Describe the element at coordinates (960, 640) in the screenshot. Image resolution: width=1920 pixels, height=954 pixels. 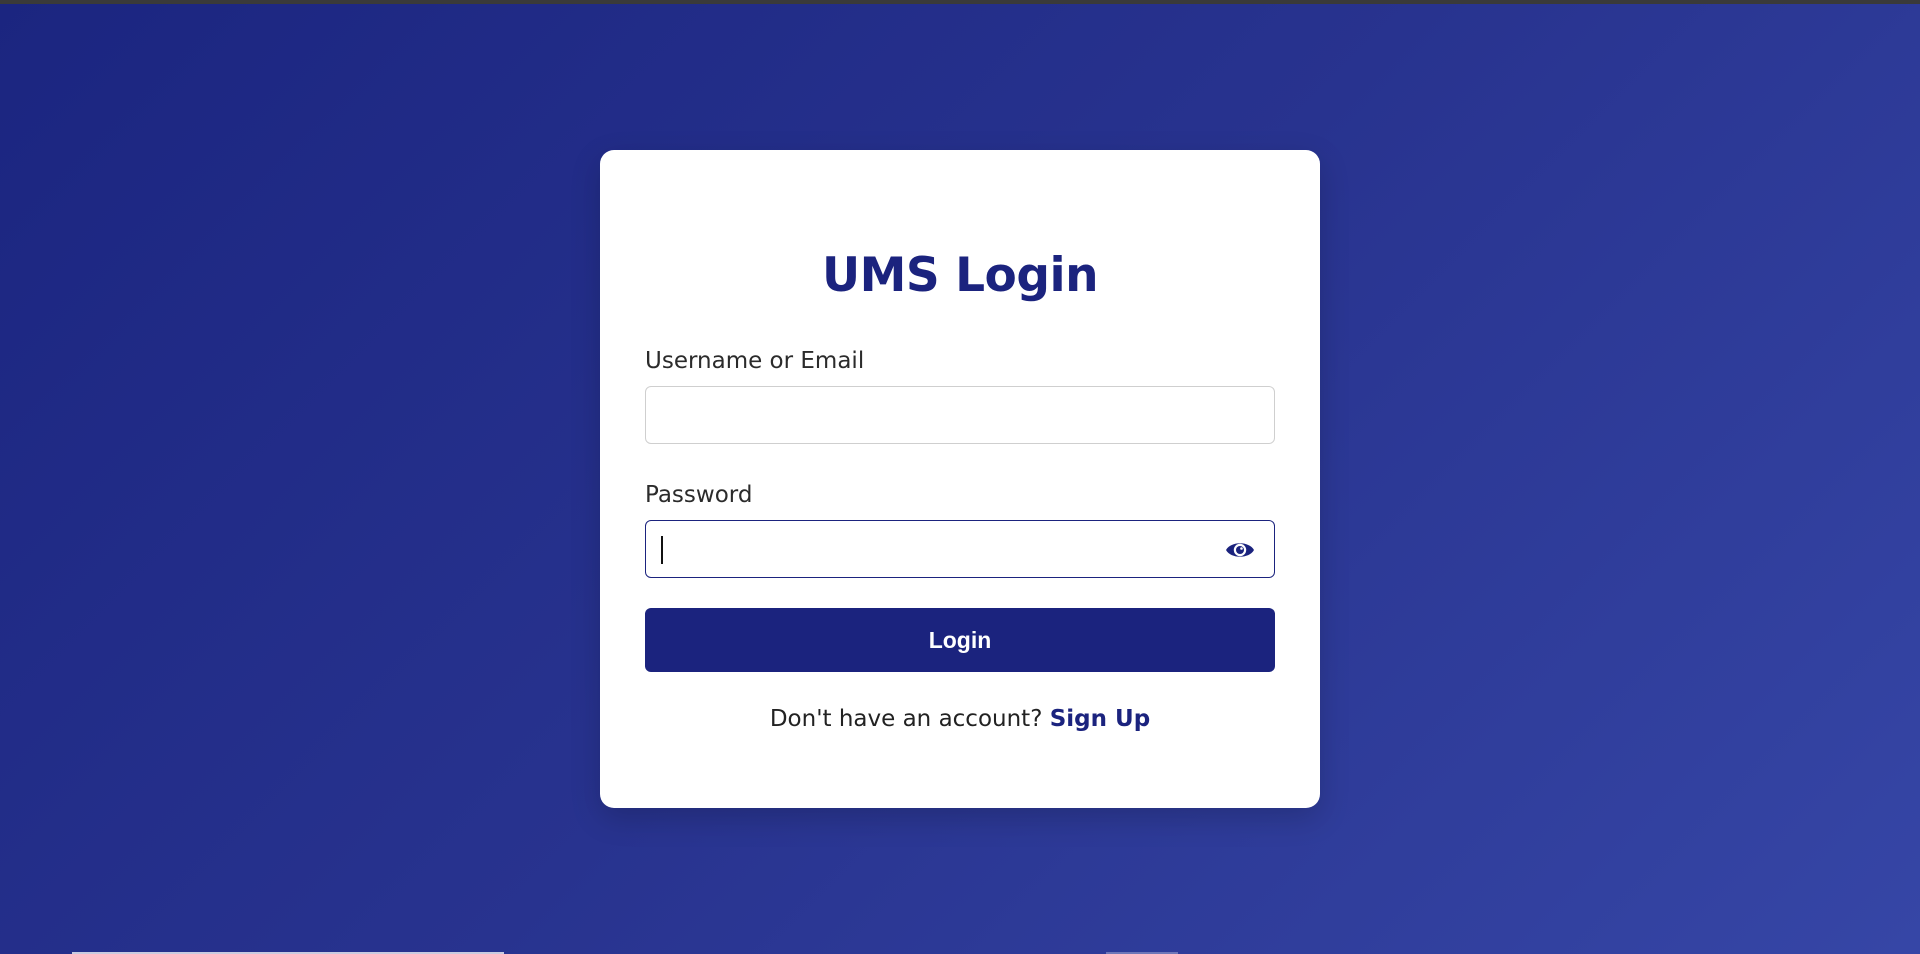
I see `login-button: Login` at that location.